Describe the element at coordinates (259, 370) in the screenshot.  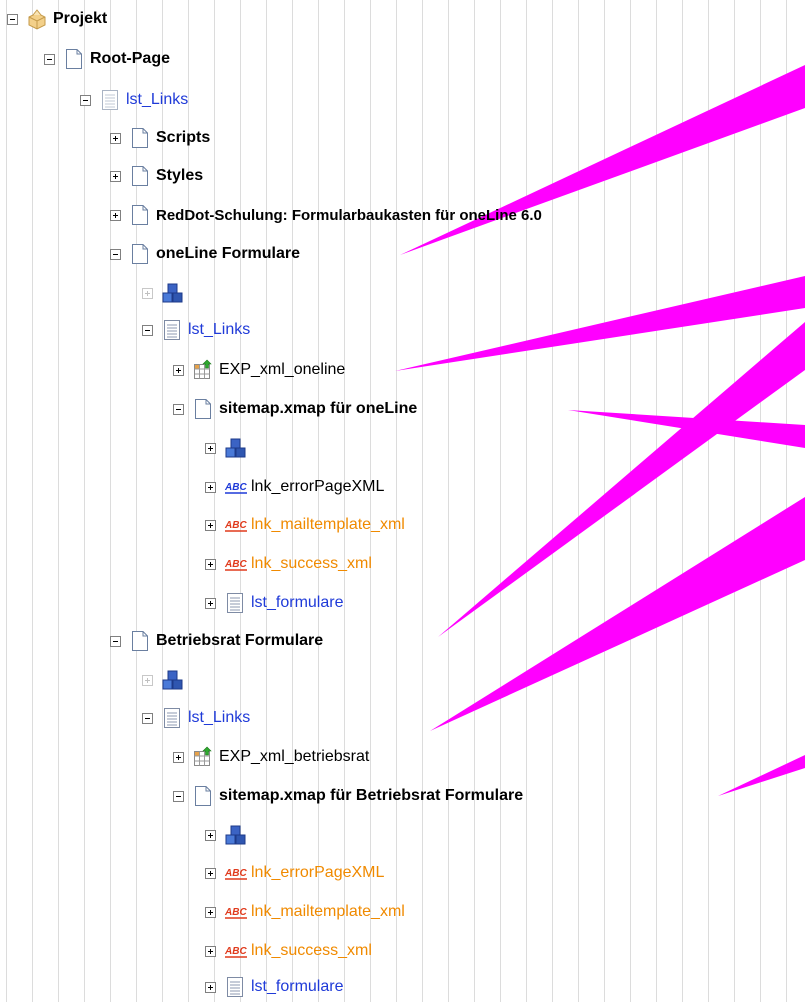
I see `tree-item-exp-xml-oneline: EXP_xml_oneline` at that location.